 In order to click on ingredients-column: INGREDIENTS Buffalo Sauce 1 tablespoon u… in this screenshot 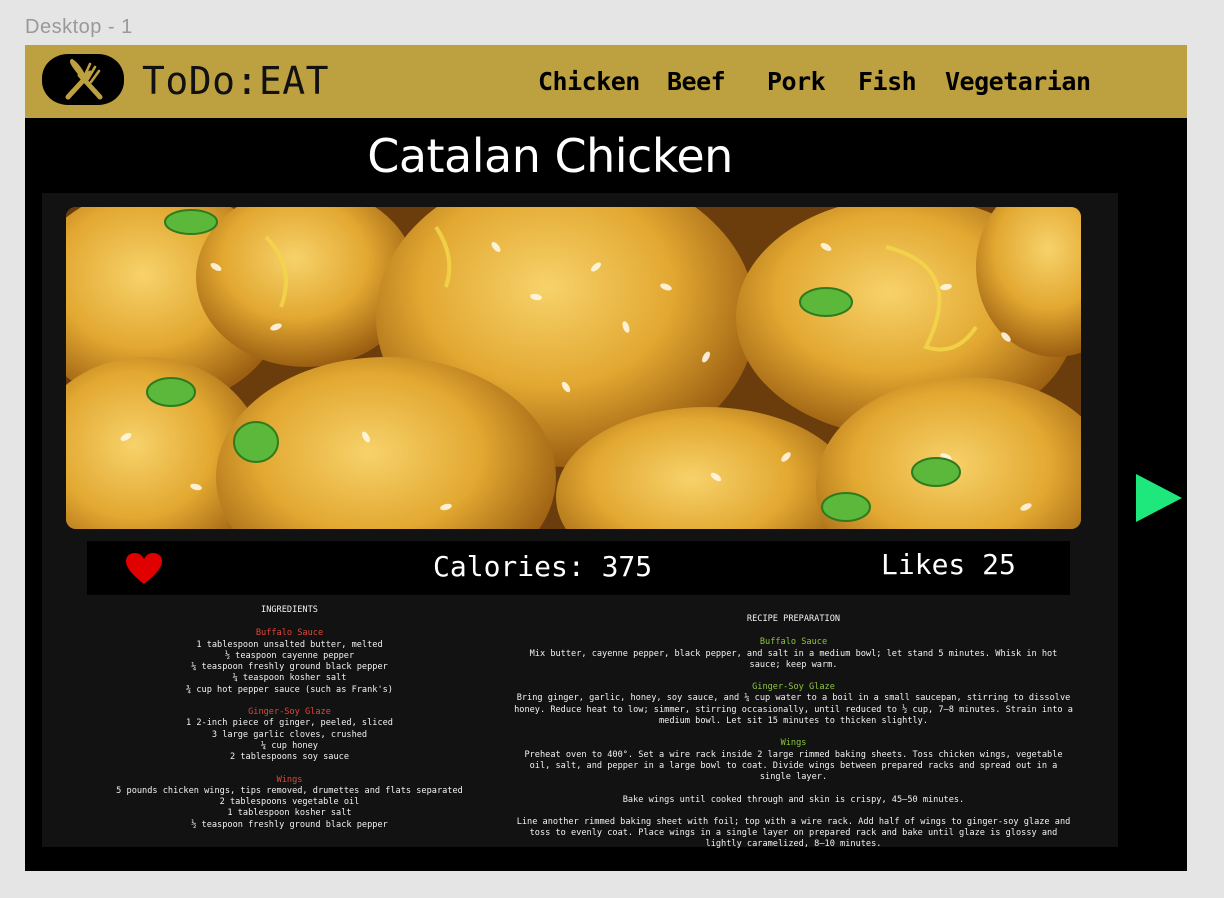, I will do `click(289, 723)`.